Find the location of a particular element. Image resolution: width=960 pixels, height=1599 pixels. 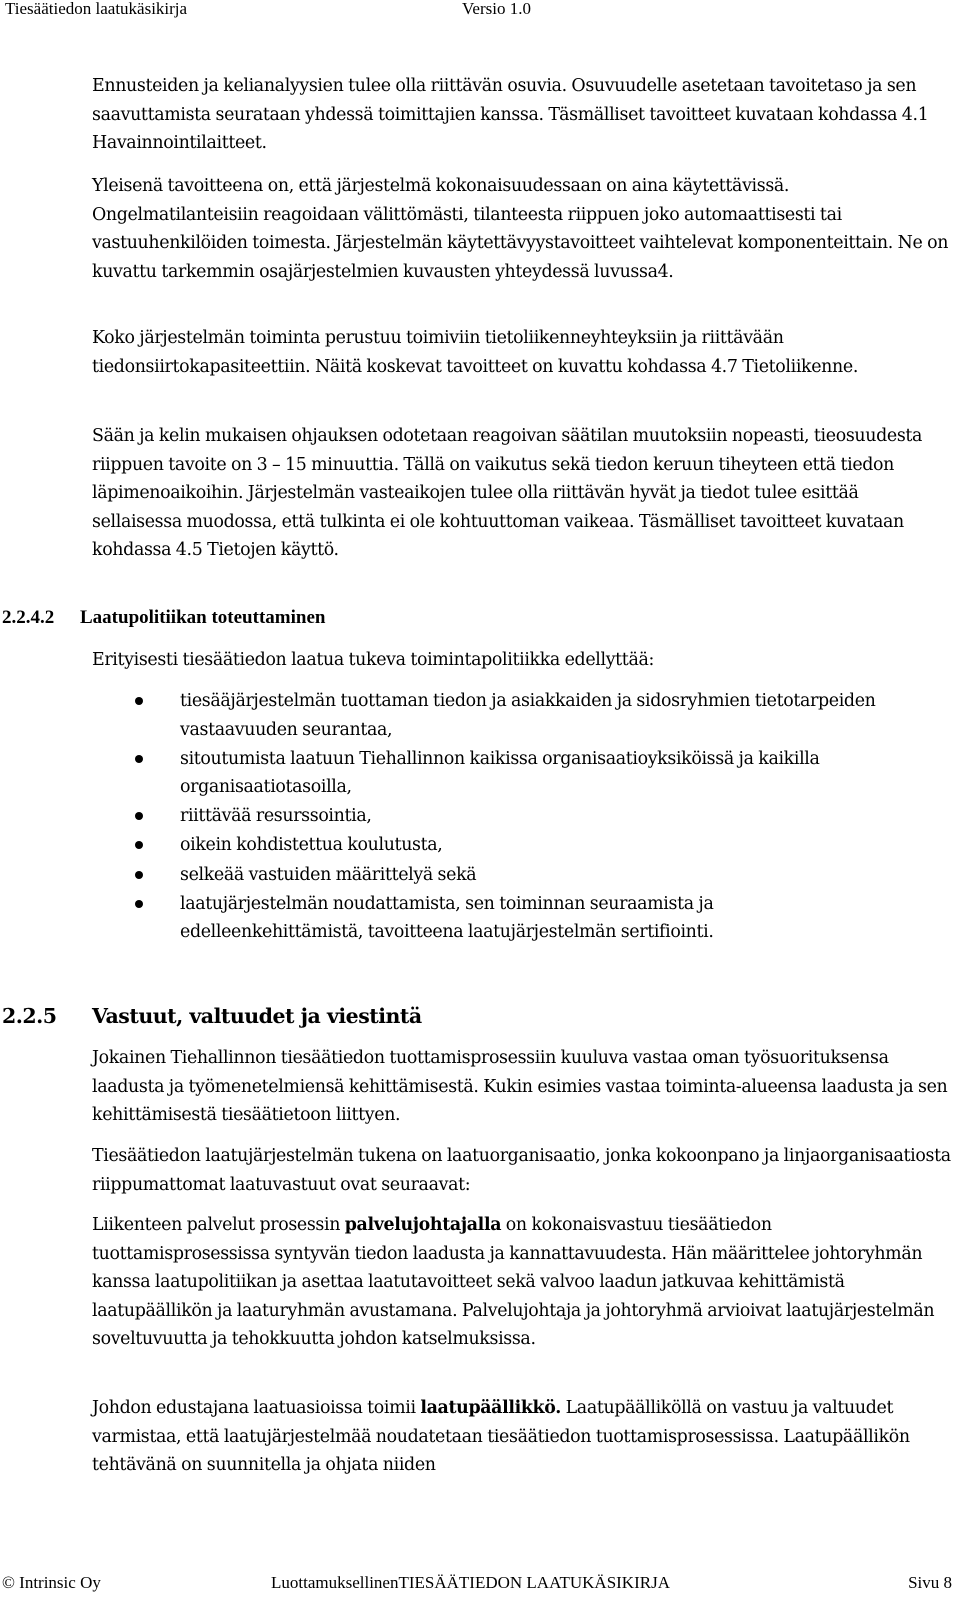

copyright: © Intrinsic Oy is located at coordinates (51, 1582).